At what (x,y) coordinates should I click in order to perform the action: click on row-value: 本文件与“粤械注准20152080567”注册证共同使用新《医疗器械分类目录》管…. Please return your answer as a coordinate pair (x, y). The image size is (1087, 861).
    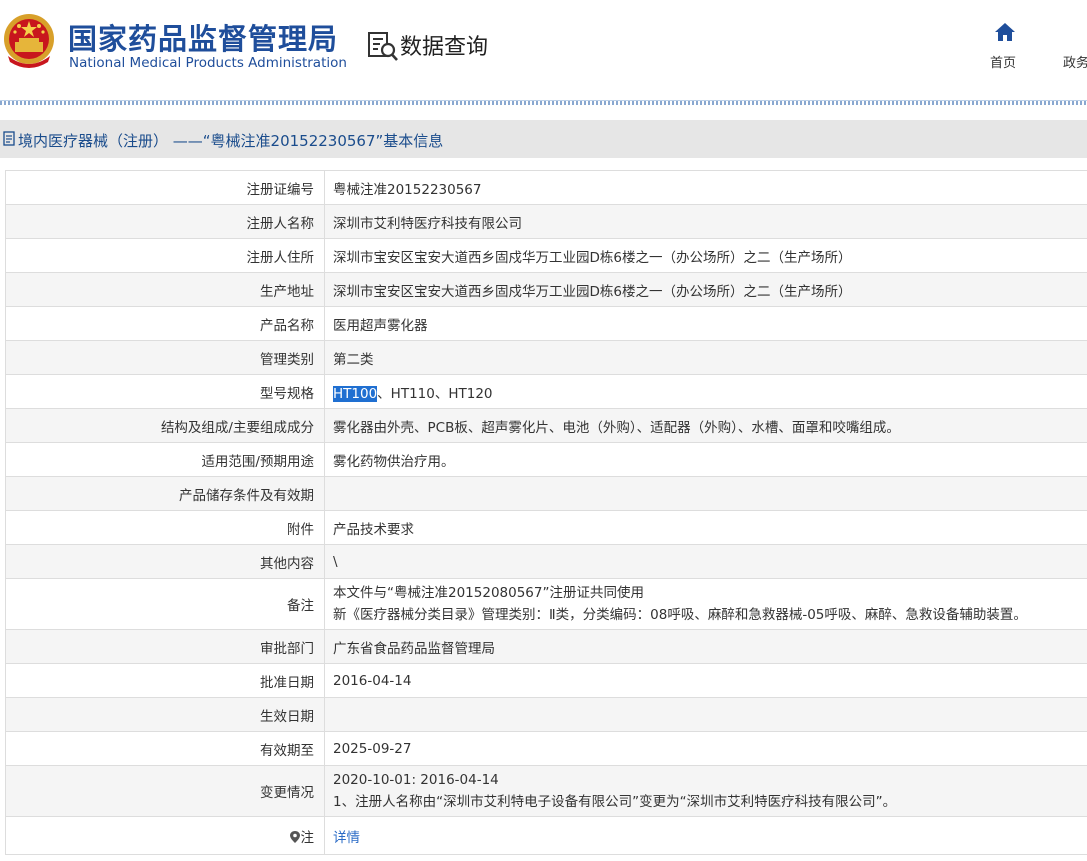
    Looking at the image, I should click on (705, 604).